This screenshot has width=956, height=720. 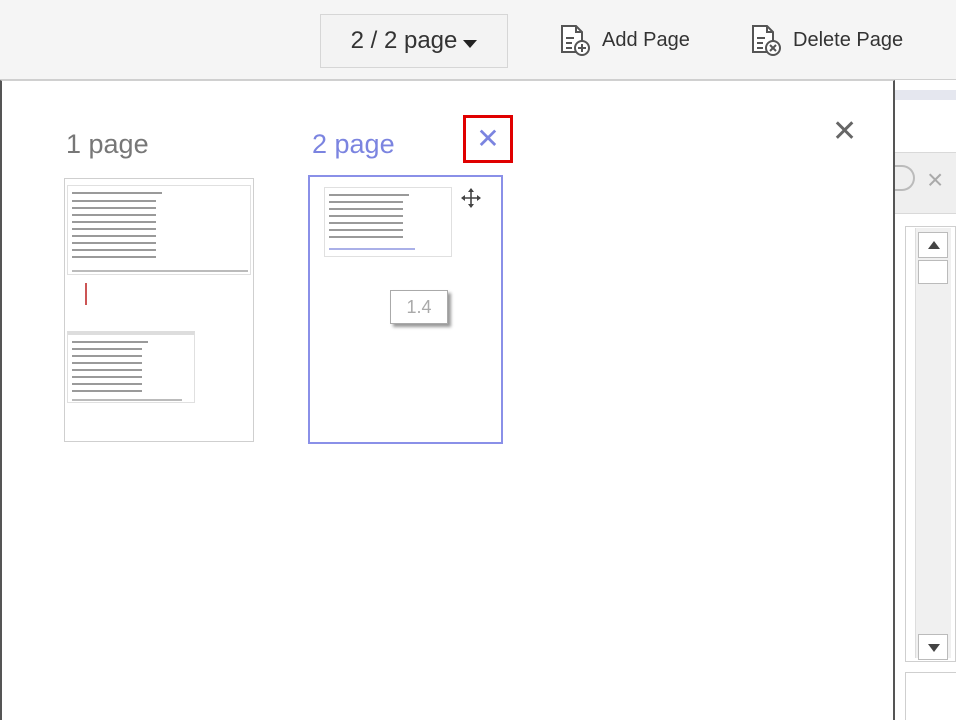 What do you see at coordinates (470, 44) in the screenshot?
I see `caret-down-icon` at bounding box center [470, 44].